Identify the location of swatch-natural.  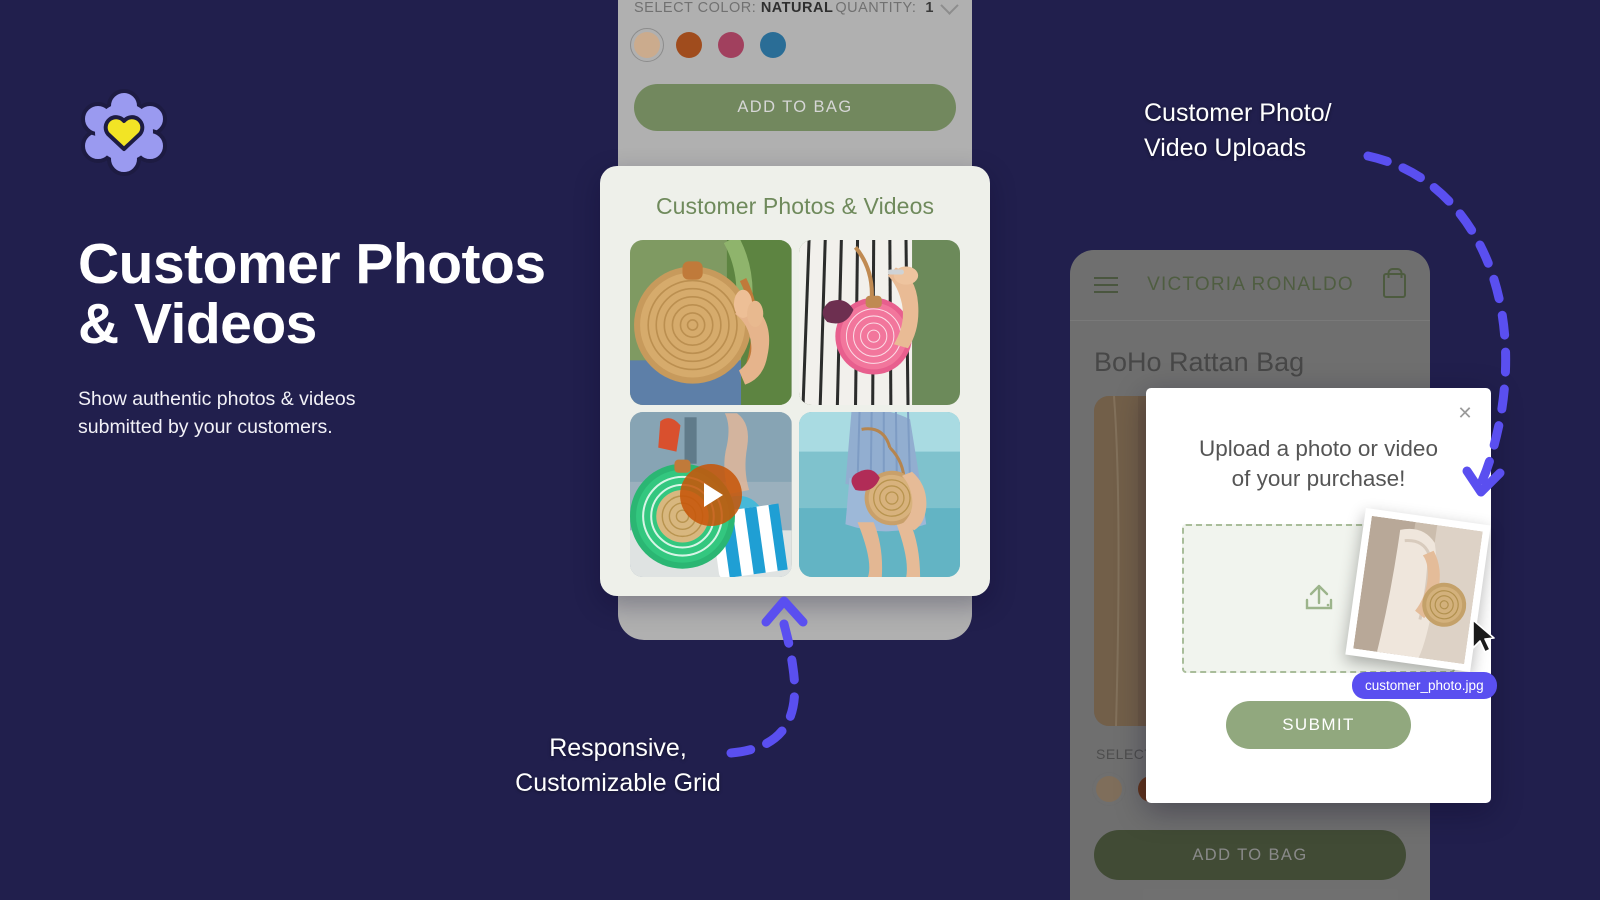
(647, 45).